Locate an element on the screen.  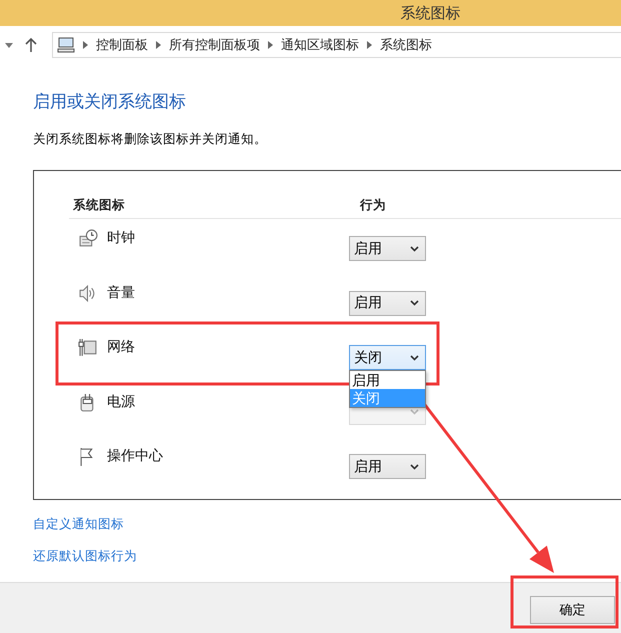
link: 还原默认图标行为 is located at coordinates (85, 556).